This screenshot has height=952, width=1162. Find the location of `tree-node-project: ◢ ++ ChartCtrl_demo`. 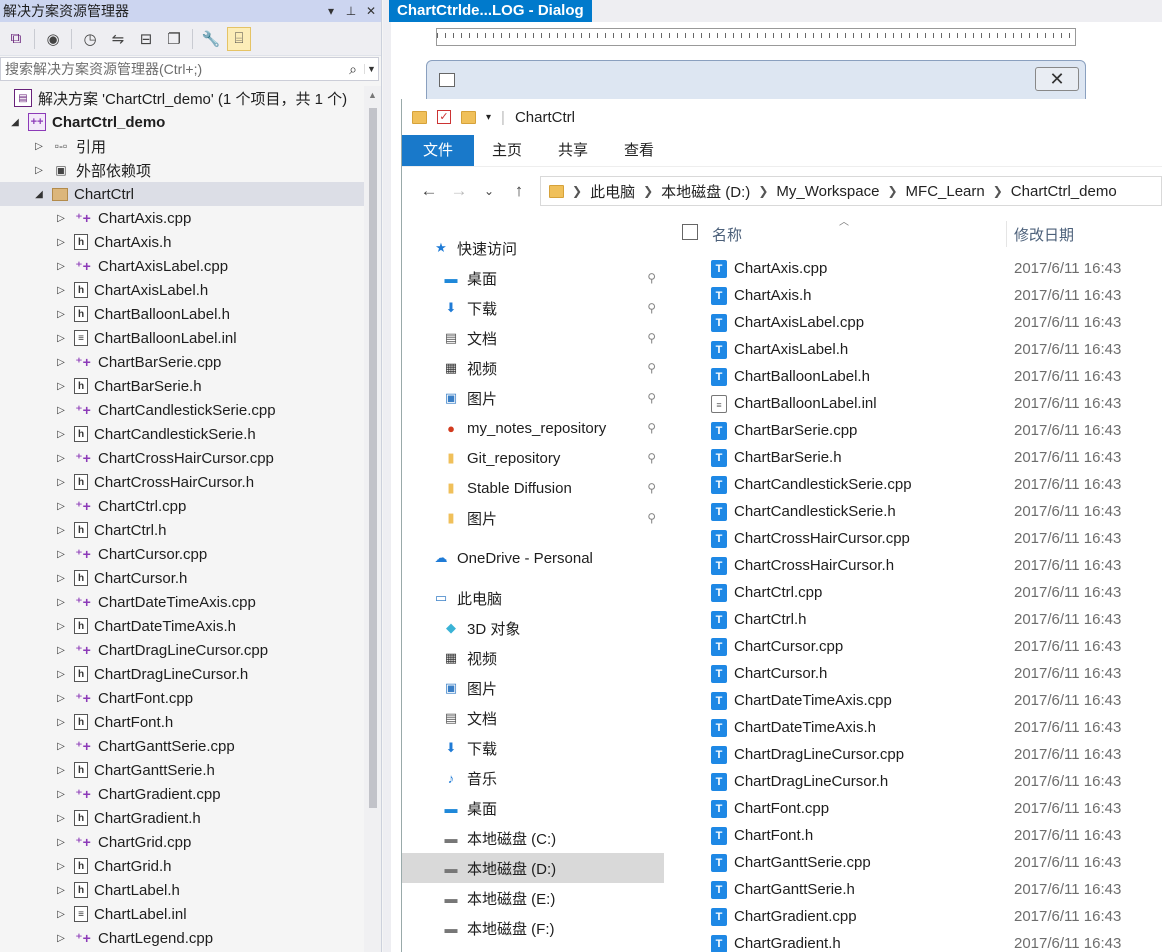

tree-node-project: ◢ ++ ChartCtrl_demo is located at coordinates (182, 122).